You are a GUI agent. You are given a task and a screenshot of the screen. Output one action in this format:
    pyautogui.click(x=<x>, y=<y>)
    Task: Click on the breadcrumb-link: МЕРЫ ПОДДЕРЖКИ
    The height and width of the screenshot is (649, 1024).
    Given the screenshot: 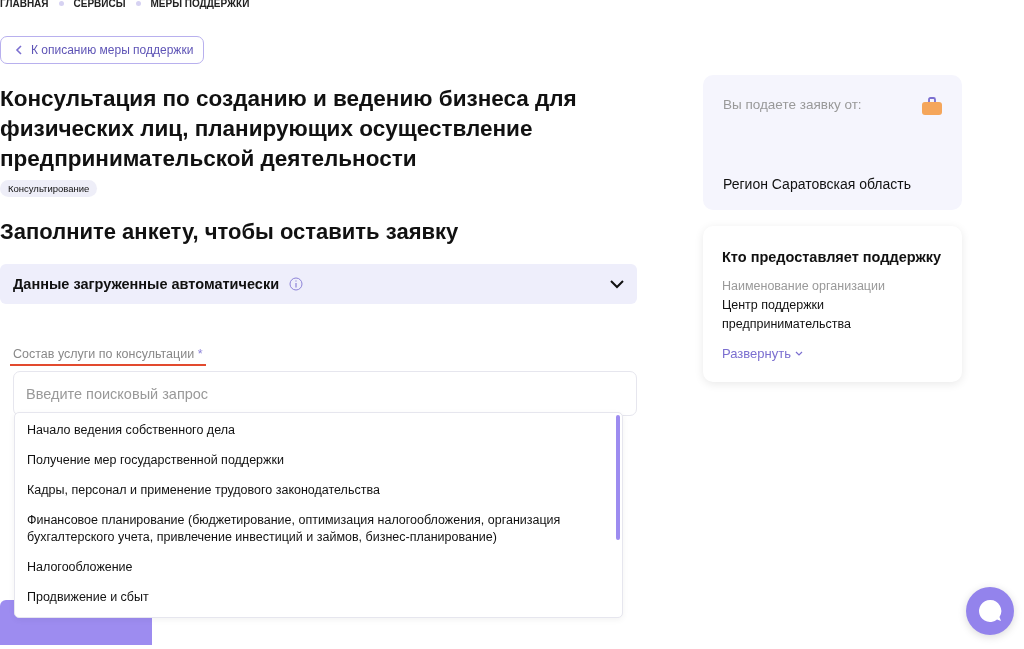 What is the action you would take?
    pyautogui.click(x=200, y=4)
    